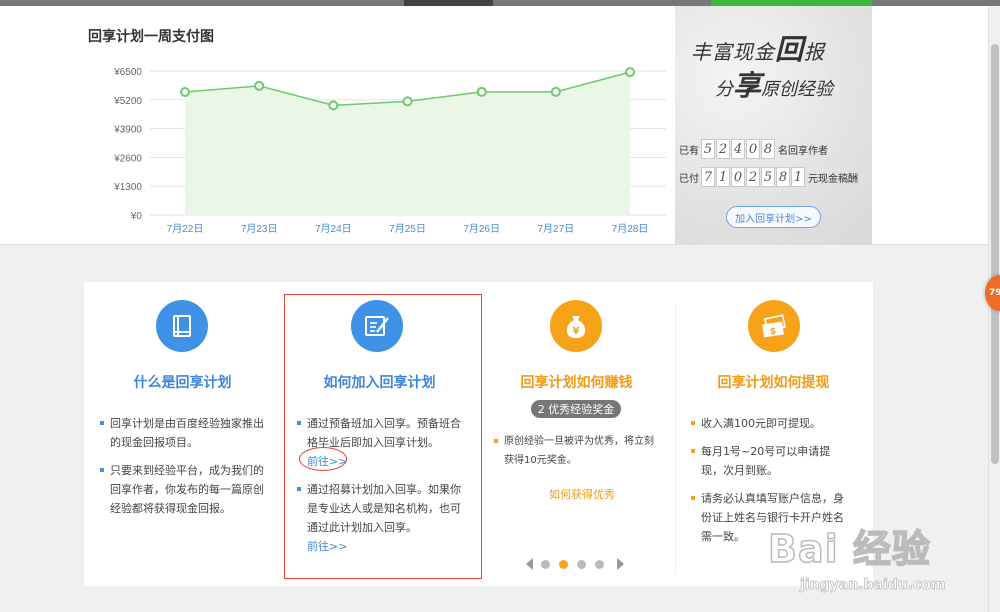  I want to click on baidu-watermark-url: jingyan.baidu.com, so click(873, 585).